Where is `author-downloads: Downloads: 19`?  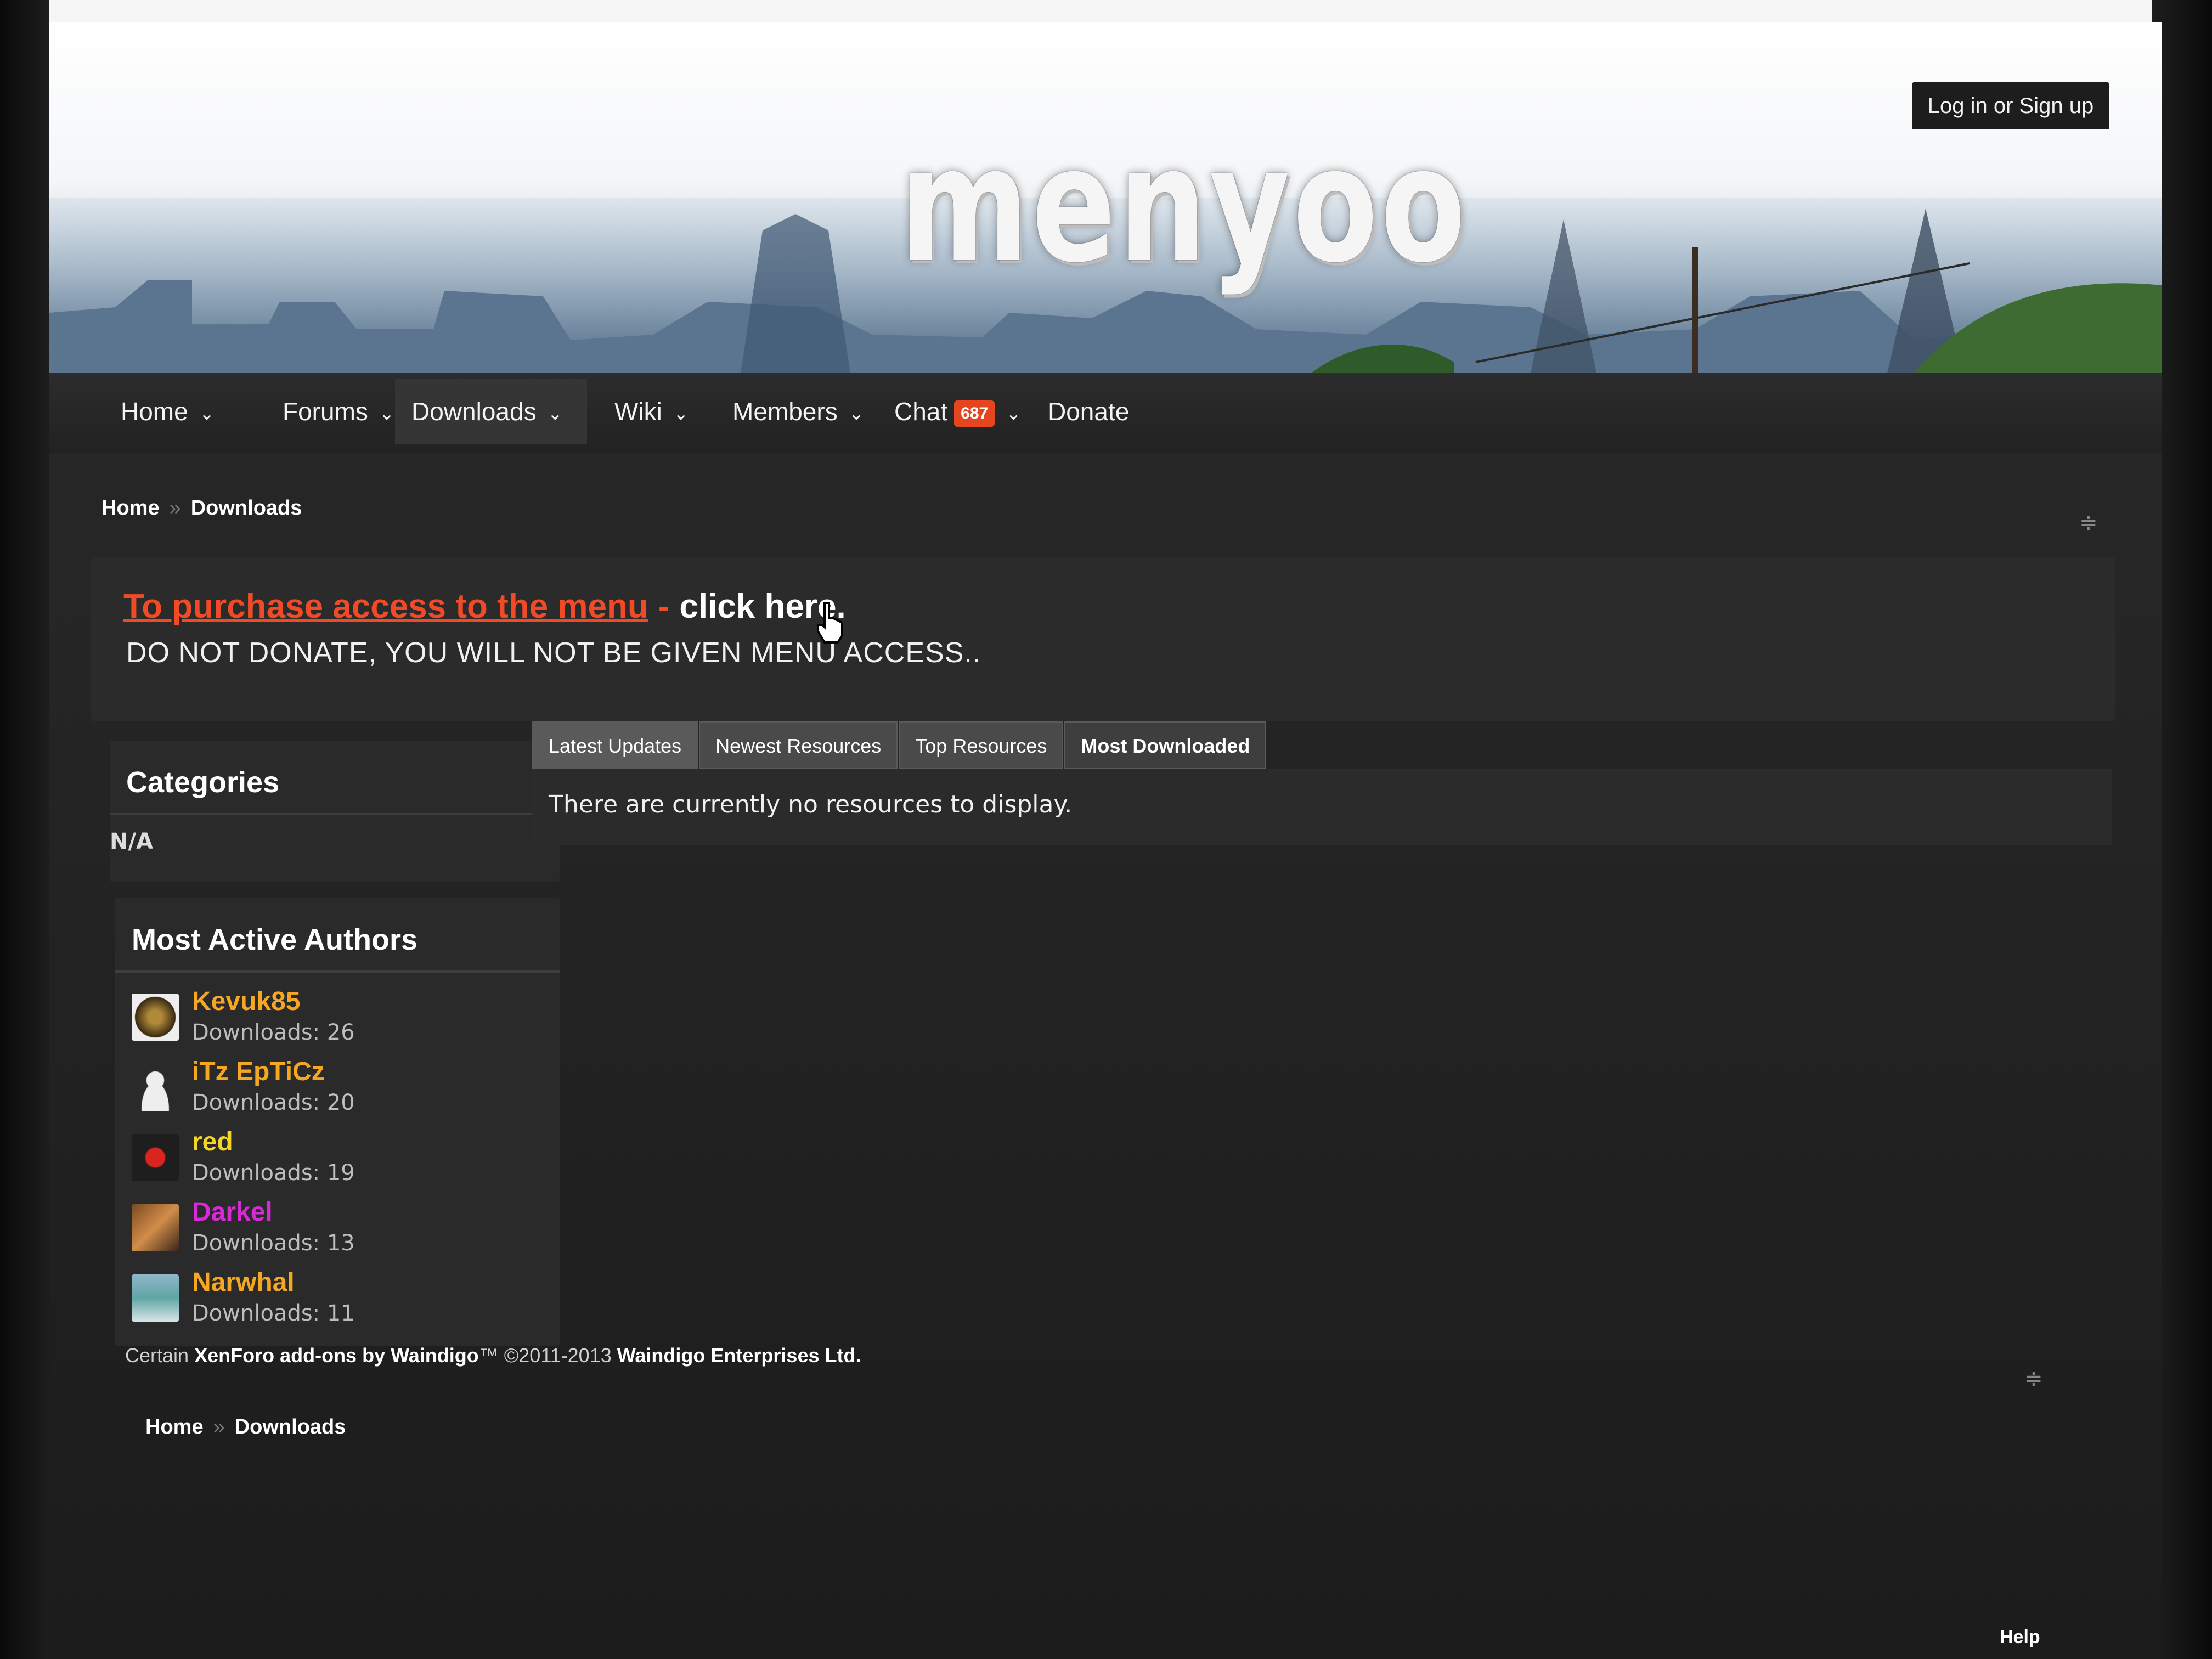
author-downloads: Downloads: 19 is located at coordinates (273, 1173).